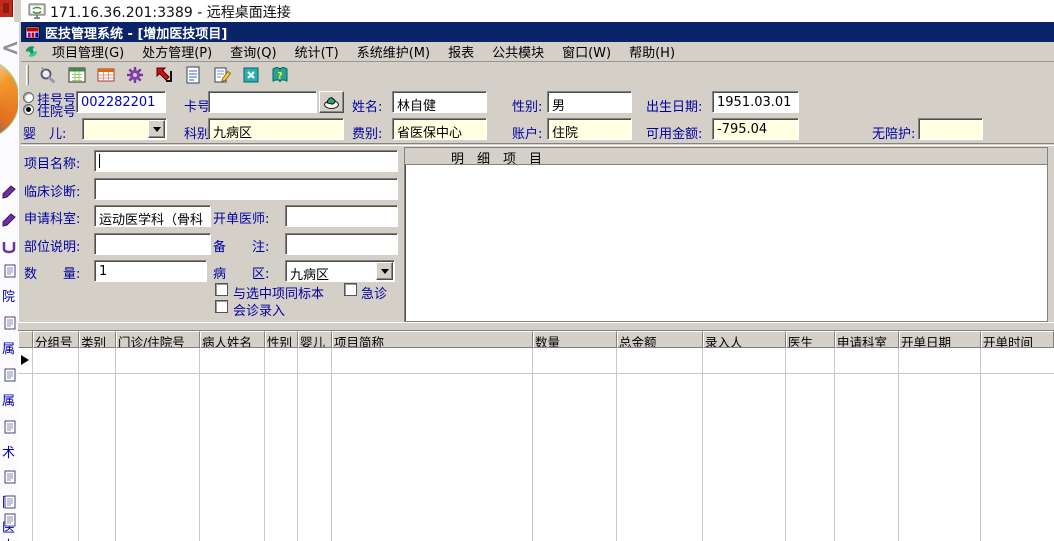 This screenshot has height=541, width=1054. Describe the element at coordinates (518, 51) in the screenshot. I see `menu-item: 公共模块` at that location.